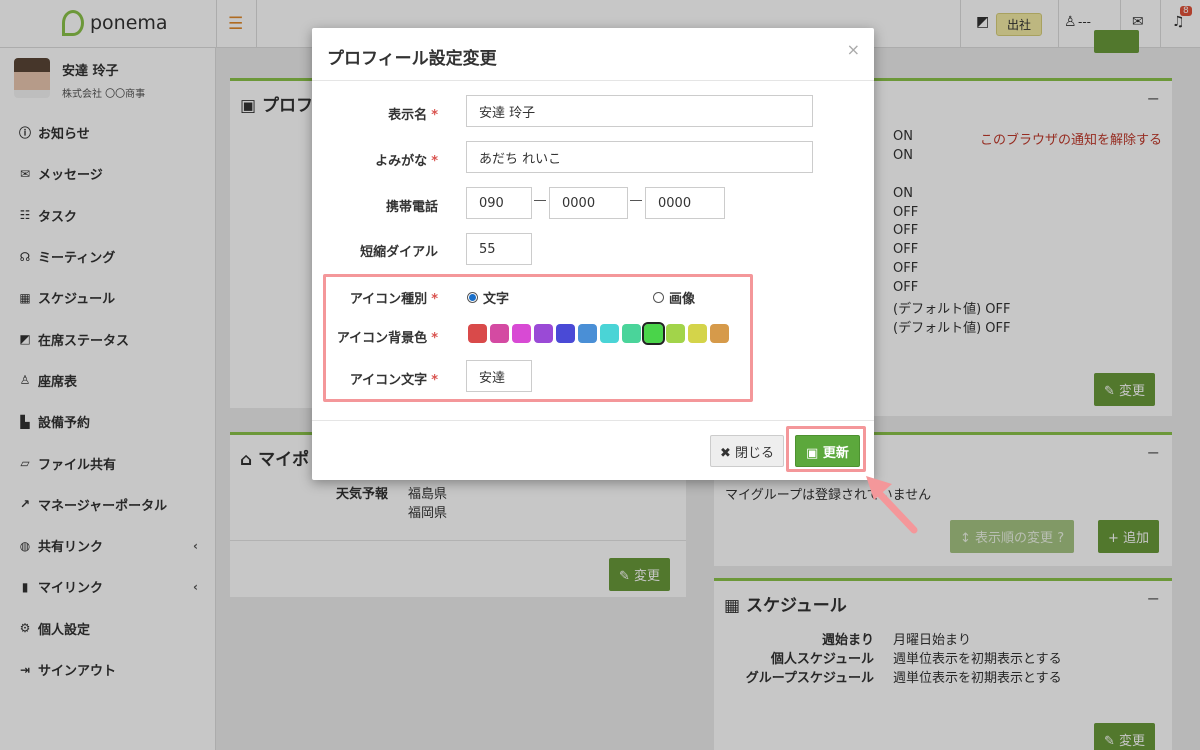 The height and width of the screenshot is (750, 1200). What do you see at coordinates (413, 115) in the screenshot?
I see `display-name-label: 表示名 *` at bounding box center [413, 115].